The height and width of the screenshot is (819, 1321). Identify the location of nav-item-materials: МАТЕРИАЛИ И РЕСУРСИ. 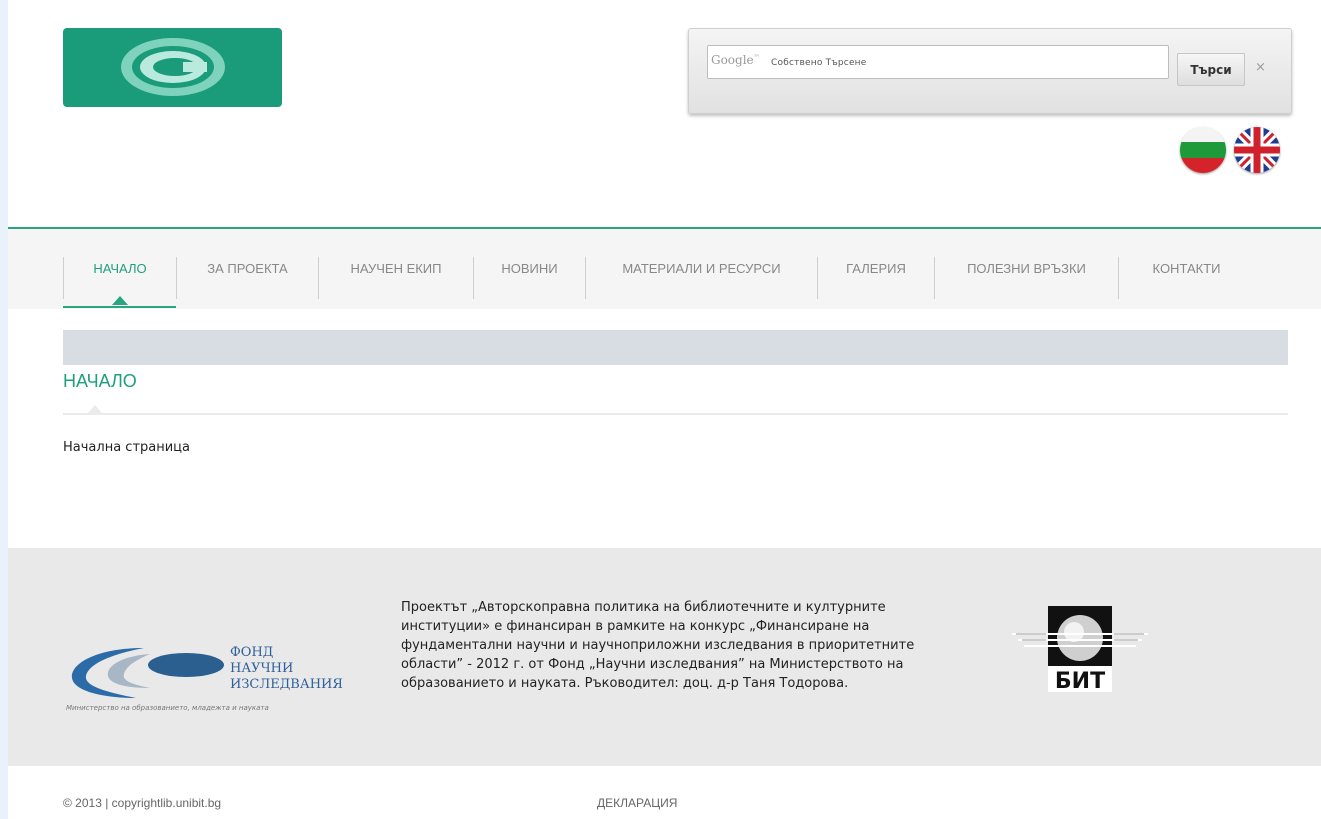
(701, 278).